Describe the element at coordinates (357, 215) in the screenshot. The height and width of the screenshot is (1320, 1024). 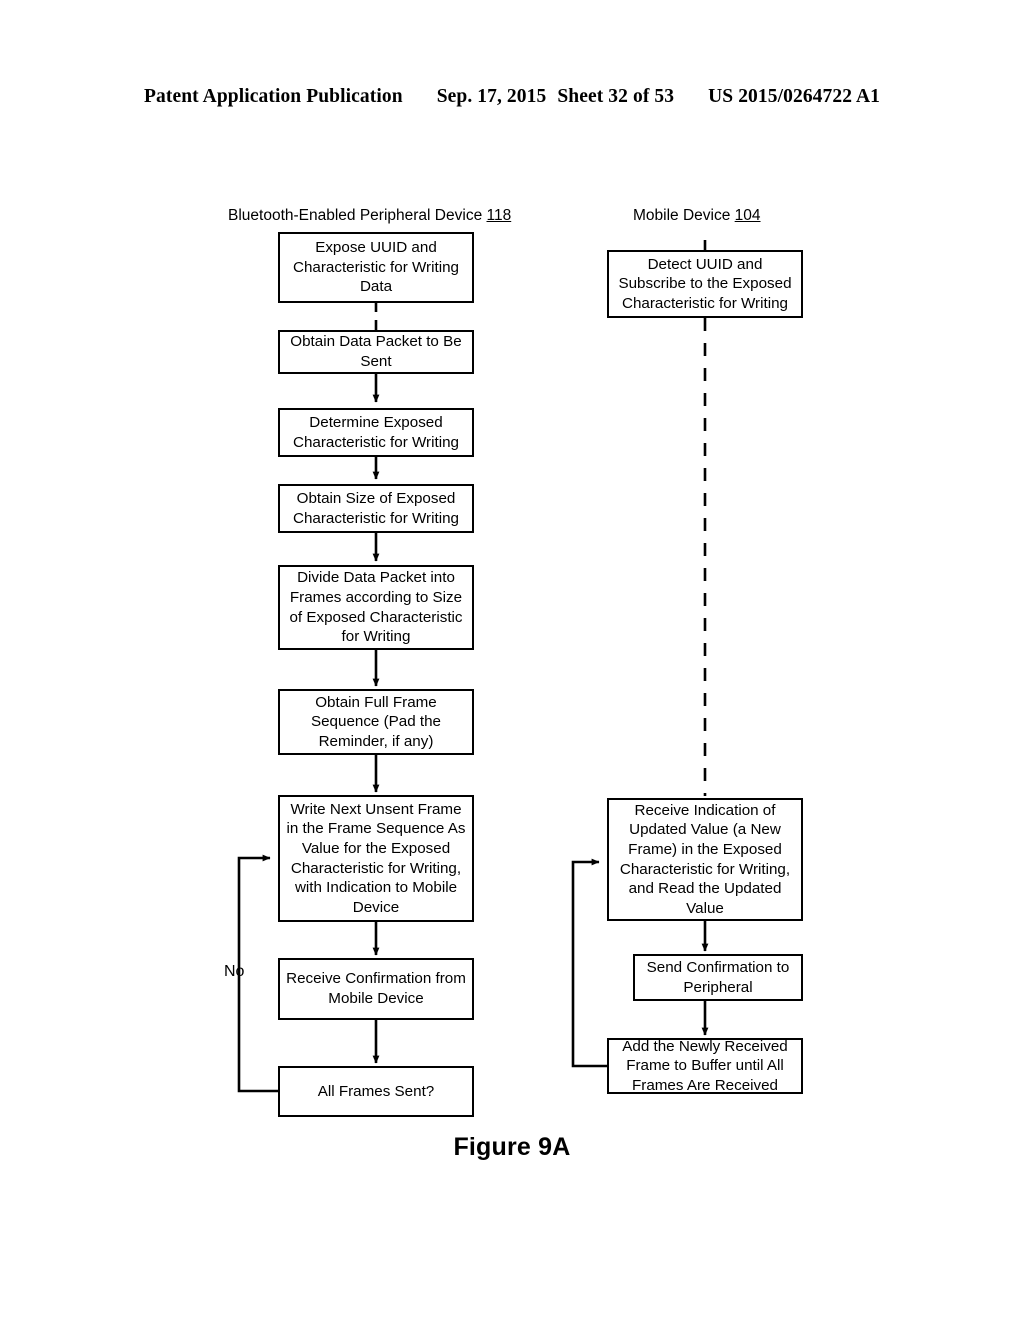
I see `column-title-peripheral-text: Bluetooth-Enabled Peripheral Device` at that location.